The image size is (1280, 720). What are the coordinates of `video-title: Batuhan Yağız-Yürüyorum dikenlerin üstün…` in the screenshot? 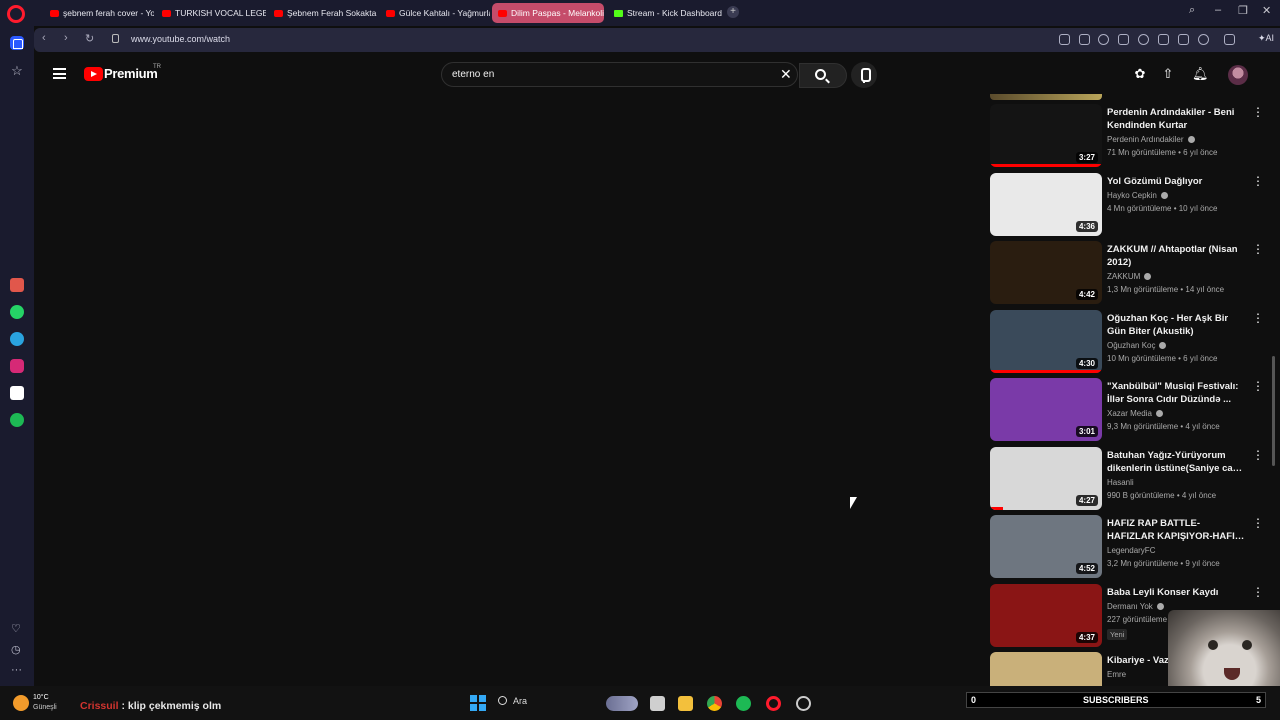 It's located at (1177, 462).